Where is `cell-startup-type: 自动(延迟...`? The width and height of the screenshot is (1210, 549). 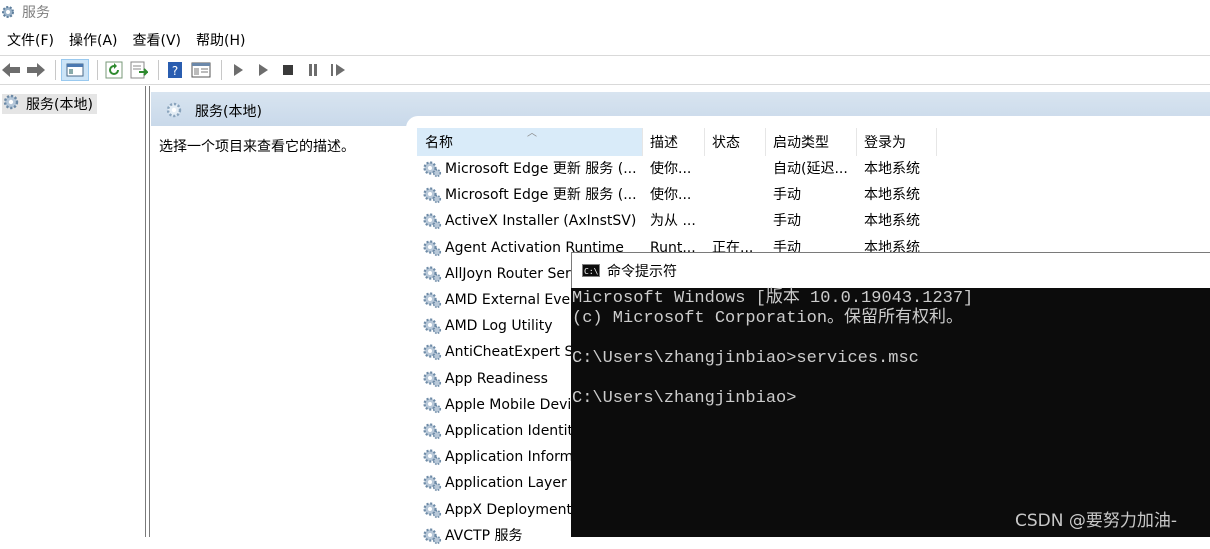 cell-startup-type: 自动(延迟... is located at coordinates (810, 169).